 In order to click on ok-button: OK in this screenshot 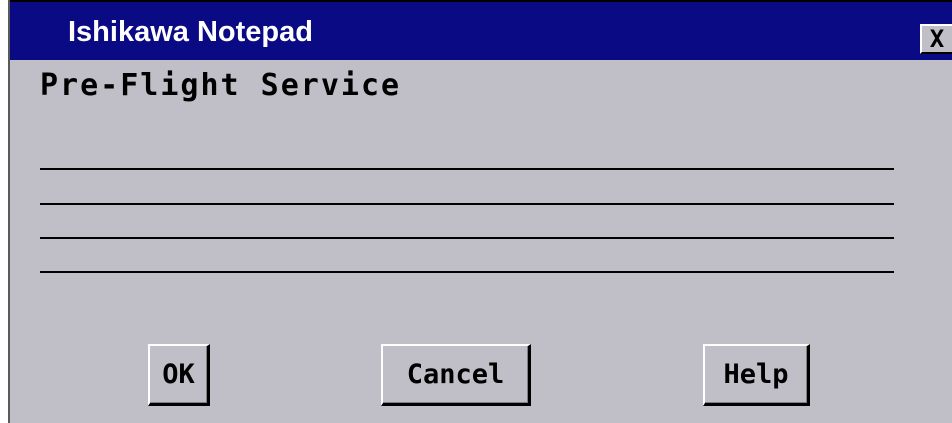, I will do `click(179, 375)`.